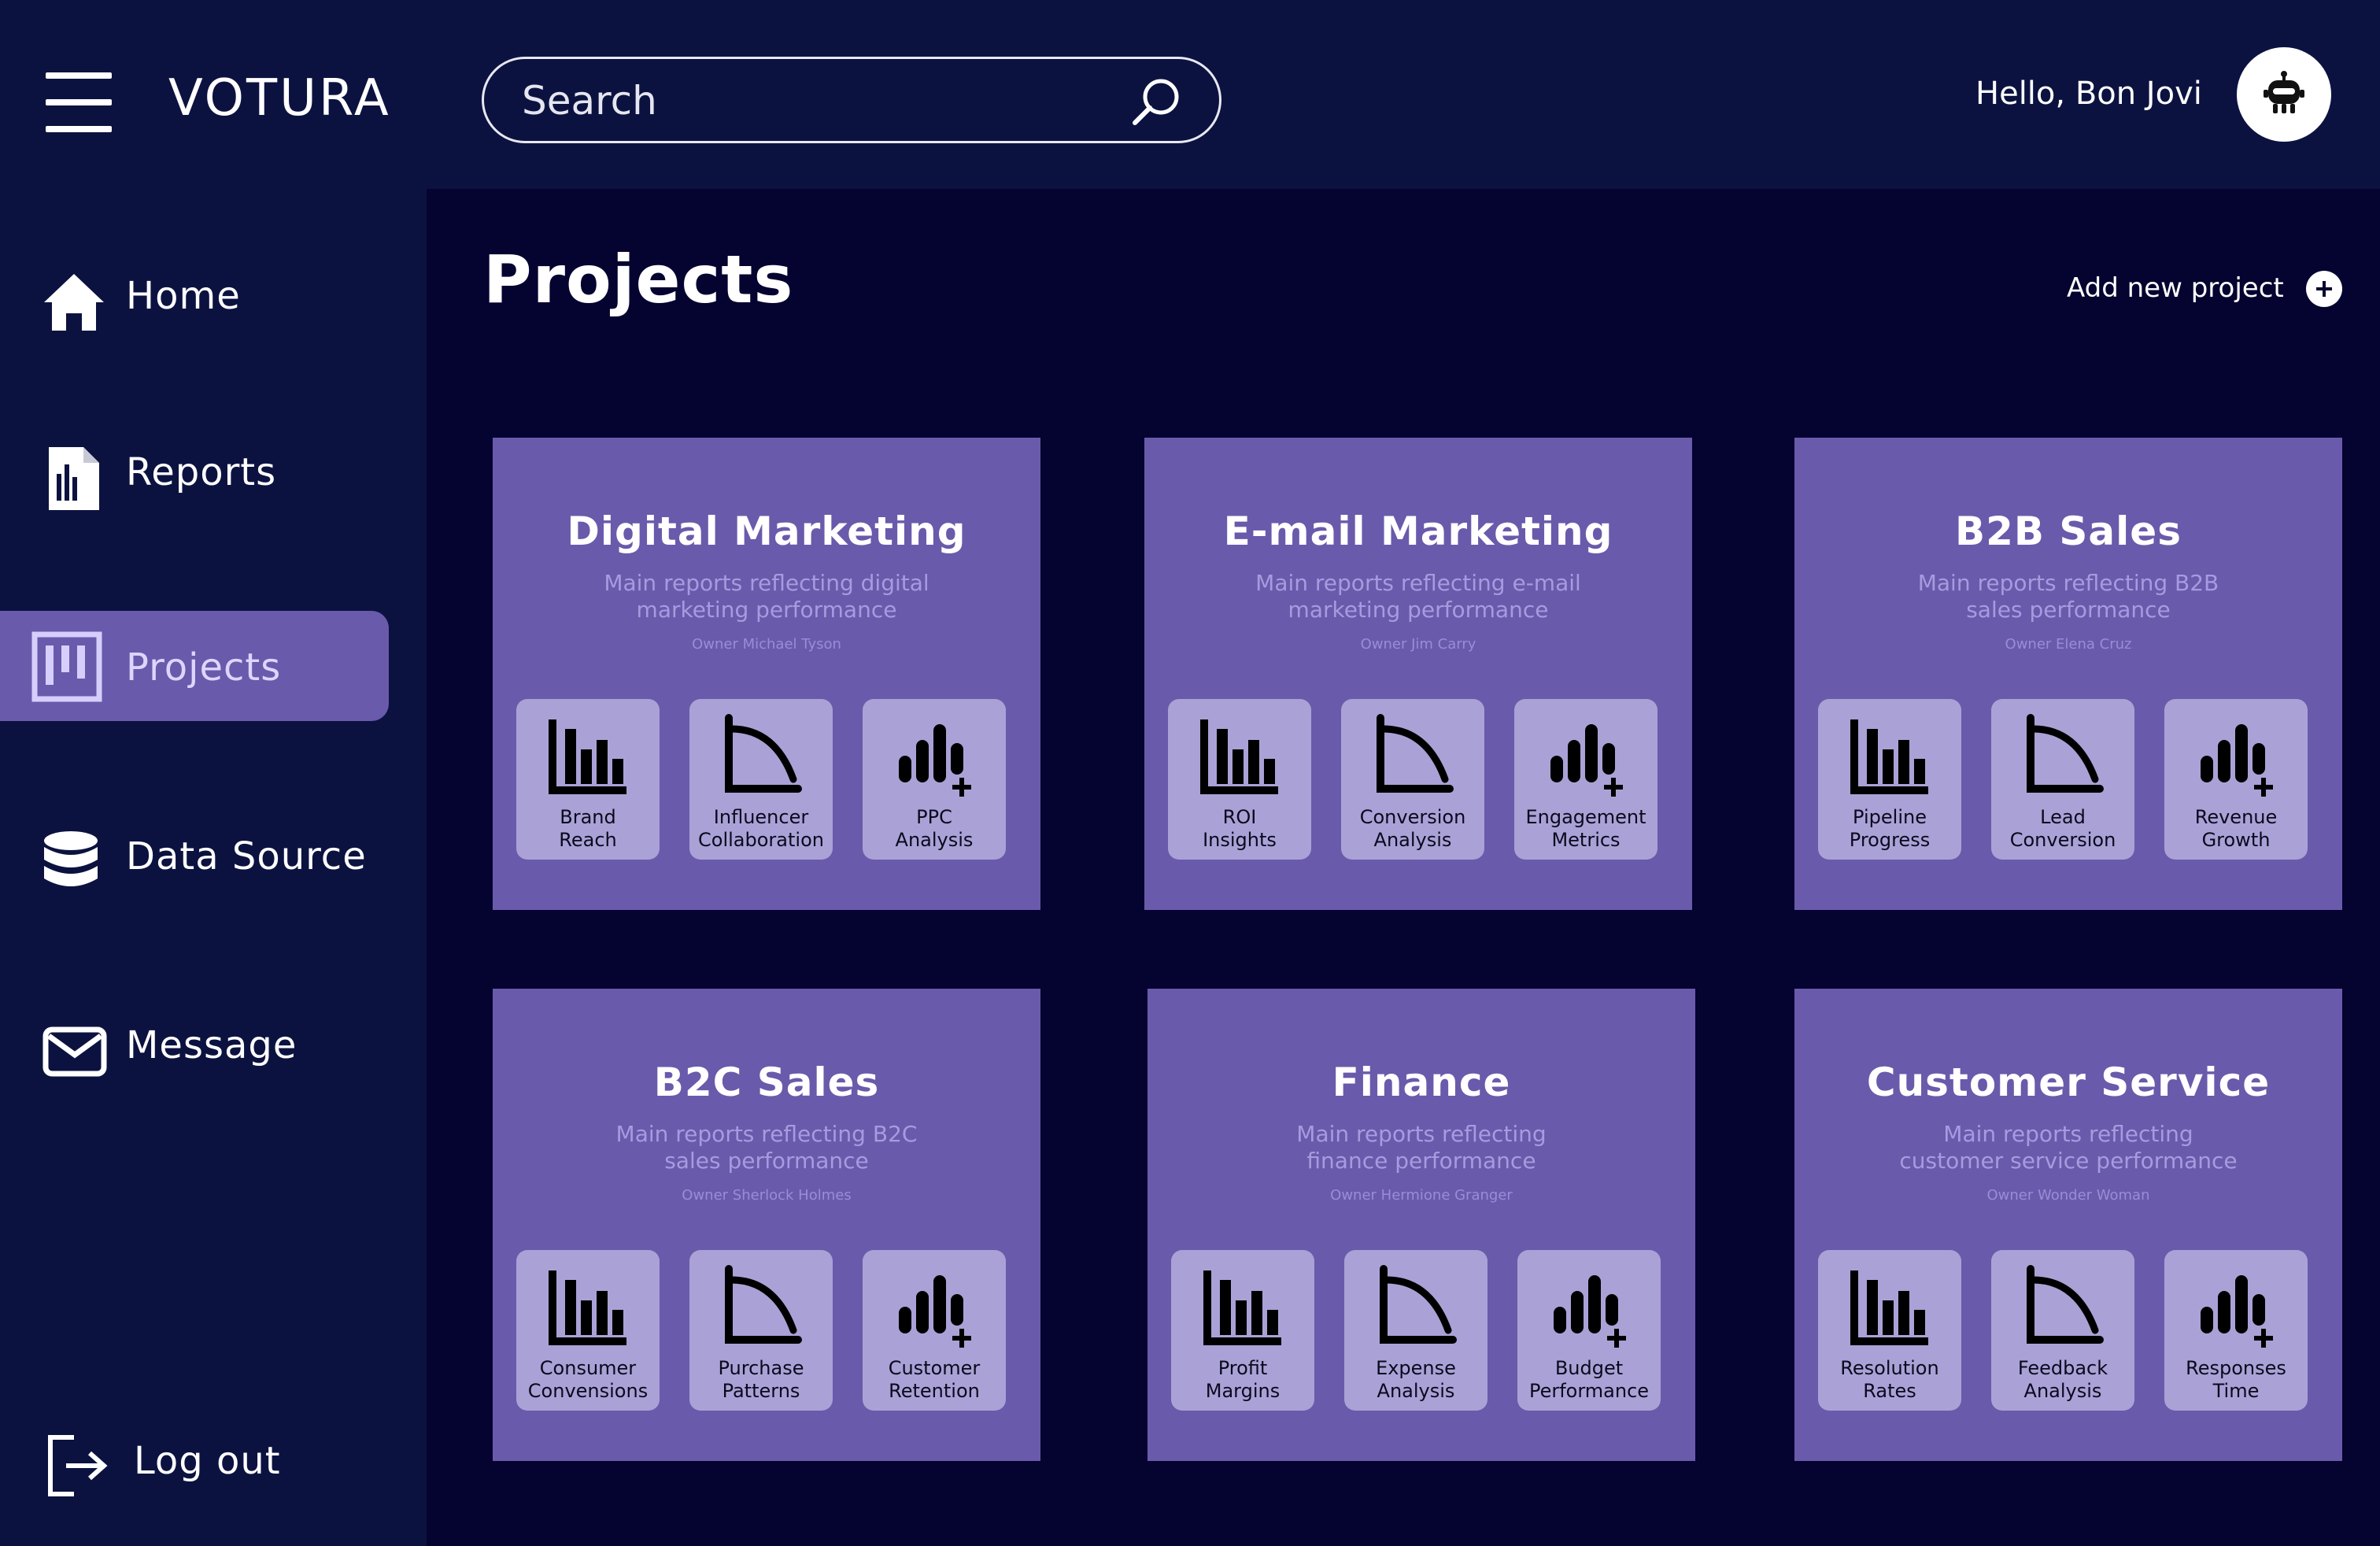 The image size is (2380, 1546). Describe the element at coordinates (2088, 94) in the screenshot. I see `user-greeting: Hello, Bon Jovi` at that location.